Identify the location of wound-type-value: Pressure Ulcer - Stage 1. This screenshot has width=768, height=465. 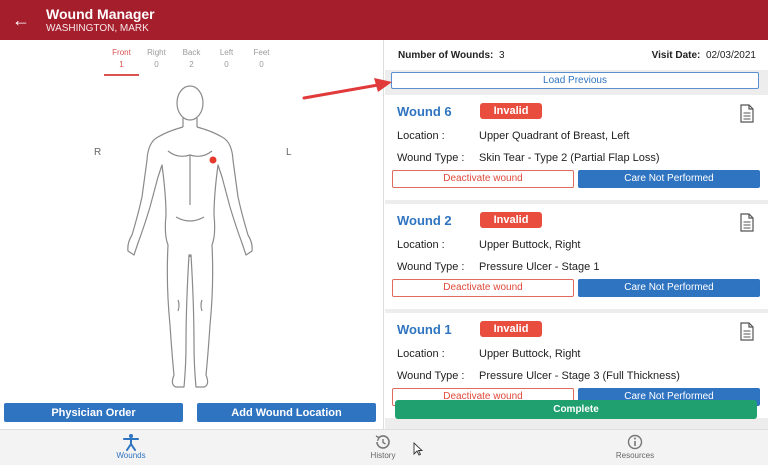
(539, 267).